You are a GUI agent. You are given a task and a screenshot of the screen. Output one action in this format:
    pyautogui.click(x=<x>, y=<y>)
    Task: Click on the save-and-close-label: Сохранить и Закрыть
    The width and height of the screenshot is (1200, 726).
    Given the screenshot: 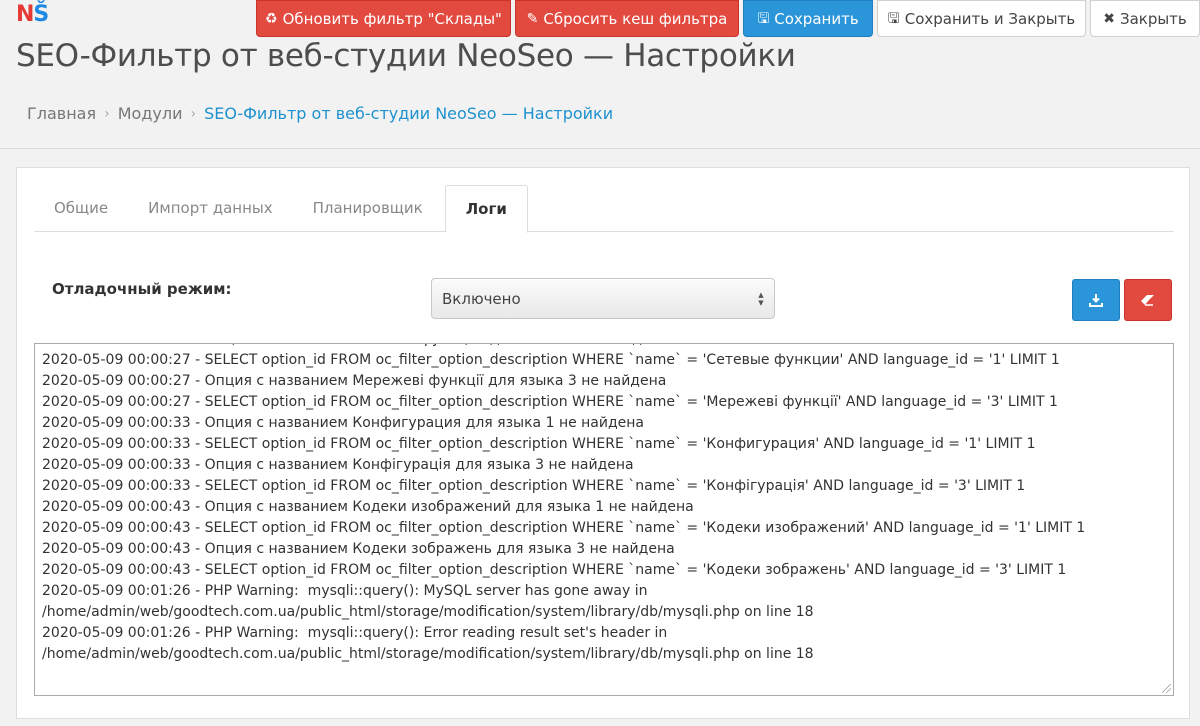 What is the action you would take?
    pyautogui.click(x=990, y=18)
    